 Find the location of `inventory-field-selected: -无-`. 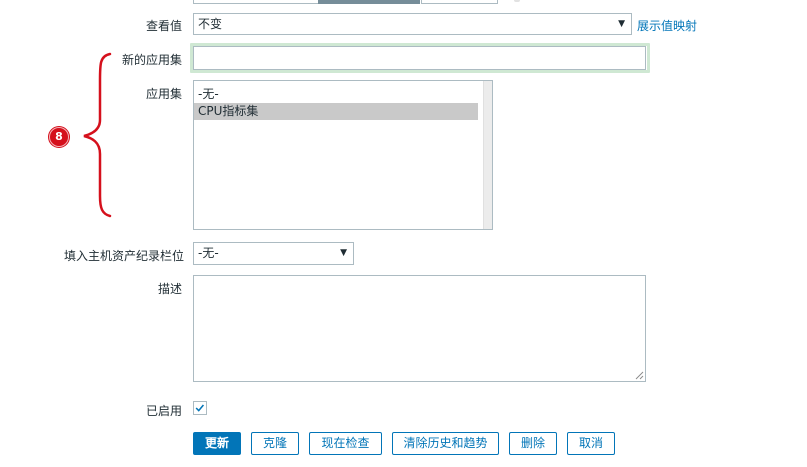

inventory-field-selected: -无- is located at coordinates (208, 253).